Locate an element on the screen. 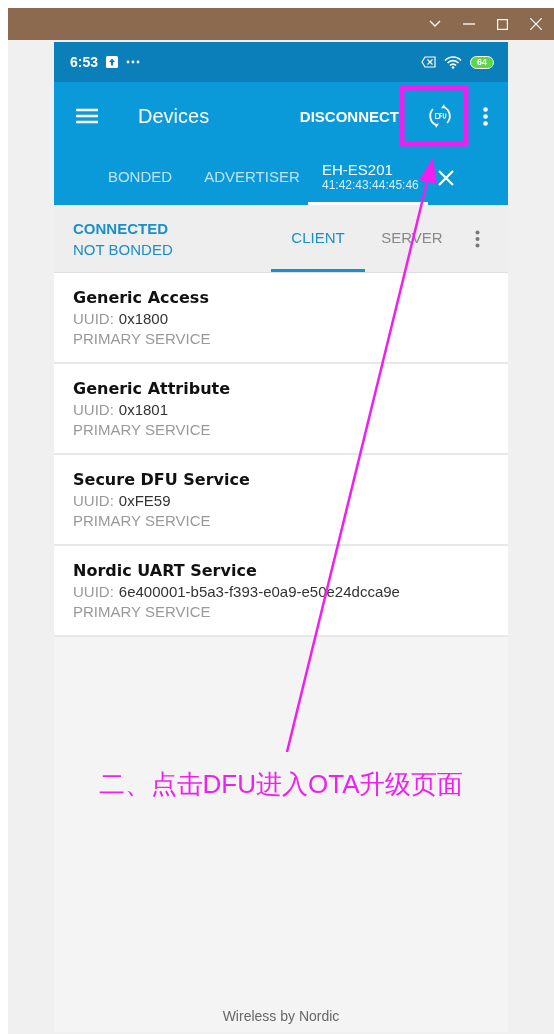 This screenshot has width=554, height=1034. dfu-icon is located at coordinates (440, 116).